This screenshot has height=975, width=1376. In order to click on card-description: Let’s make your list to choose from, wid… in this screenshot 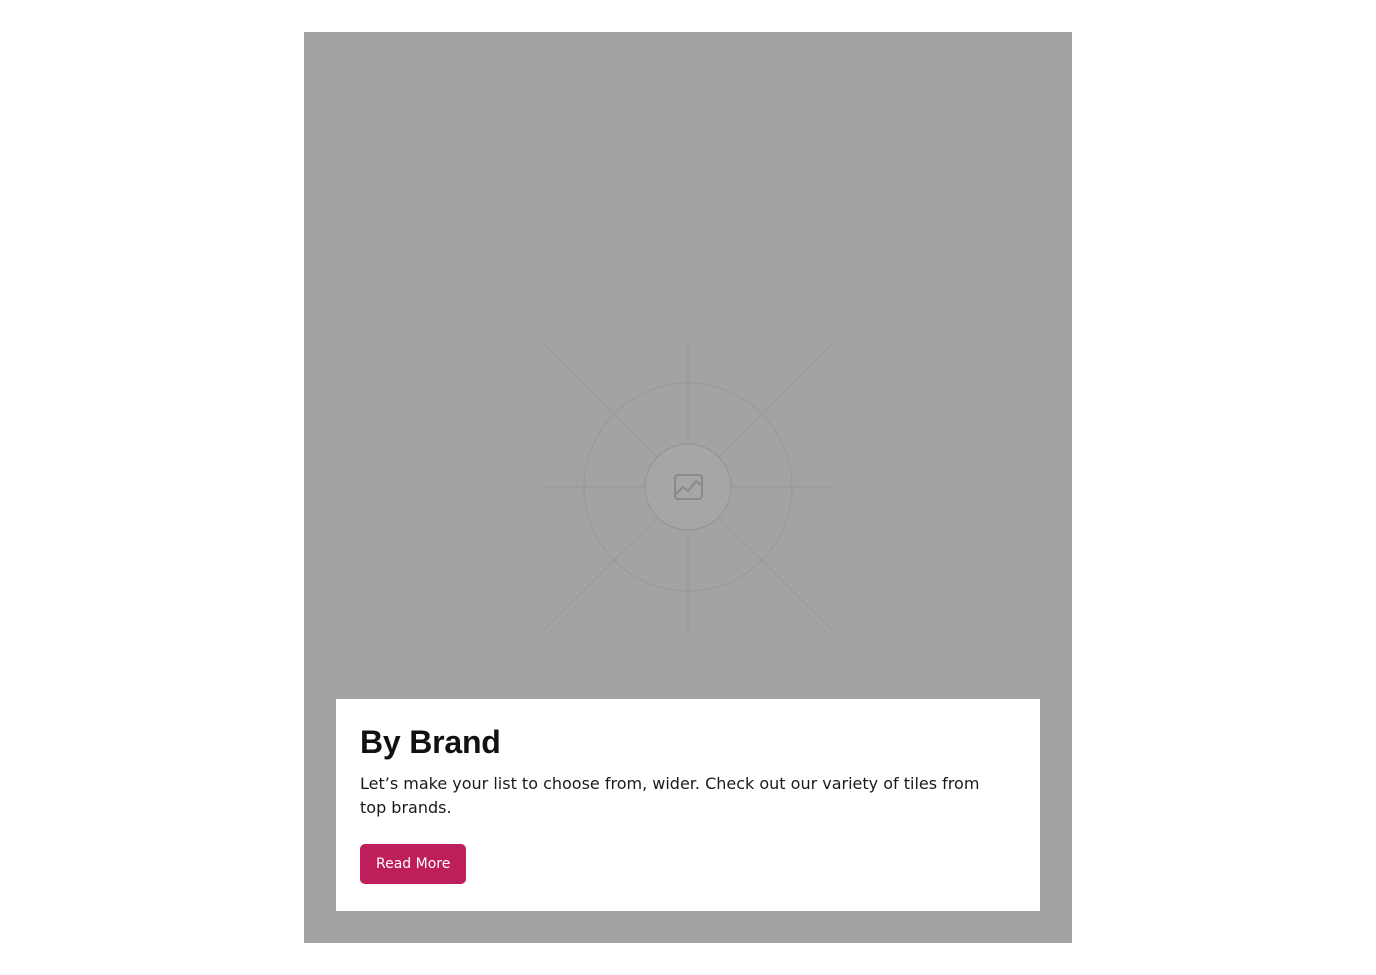, I will do `click(670, 795)`.